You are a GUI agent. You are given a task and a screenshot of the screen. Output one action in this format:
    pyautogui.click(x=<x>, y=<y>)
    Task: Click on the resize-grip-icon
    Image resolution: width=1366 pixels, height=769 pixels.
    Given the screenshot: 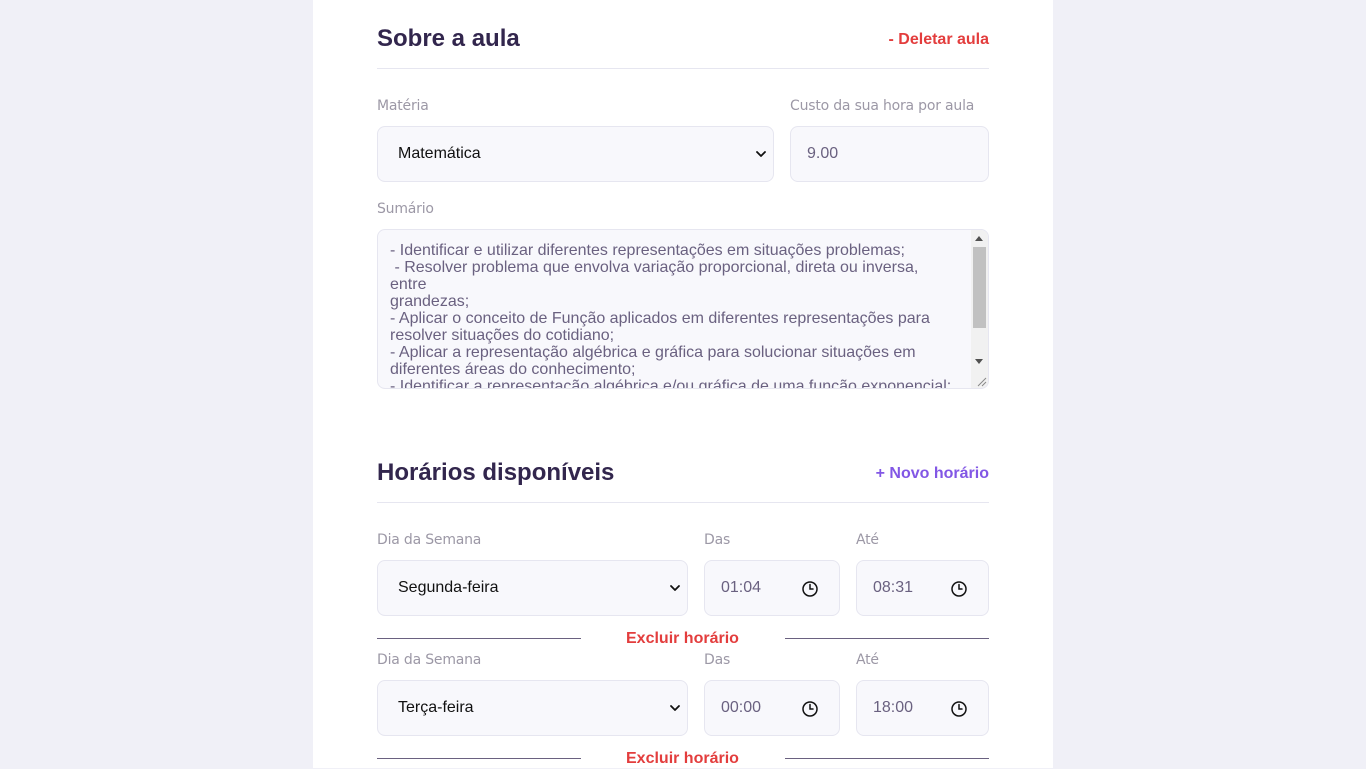 What is the action you would take?
    pyautogui.click(x=981, y=381)
    